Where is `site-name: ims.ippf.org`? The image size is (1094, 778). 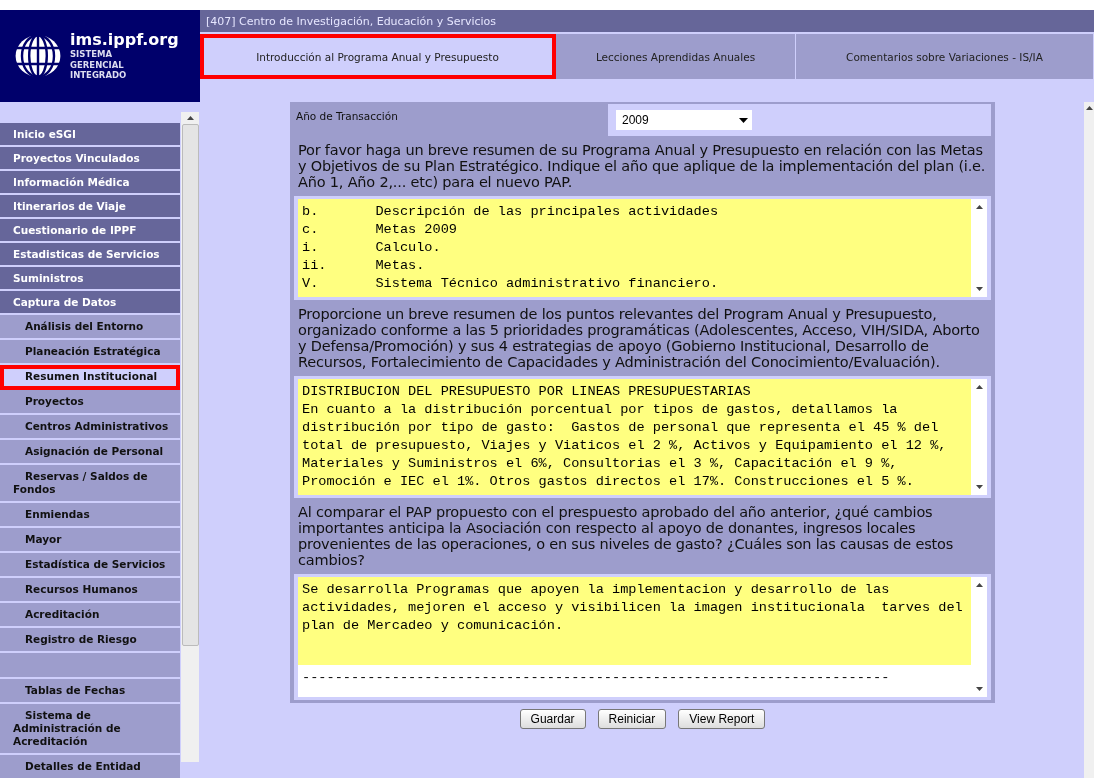
site-name: ims.ippf.org is located at coordinates (124, 40).